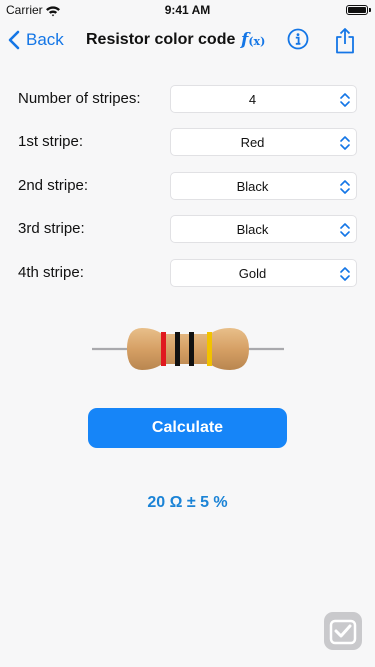 The width and height of the screenshot is (375, 667). I want to click on resistor-illustration, so click(188, 349).